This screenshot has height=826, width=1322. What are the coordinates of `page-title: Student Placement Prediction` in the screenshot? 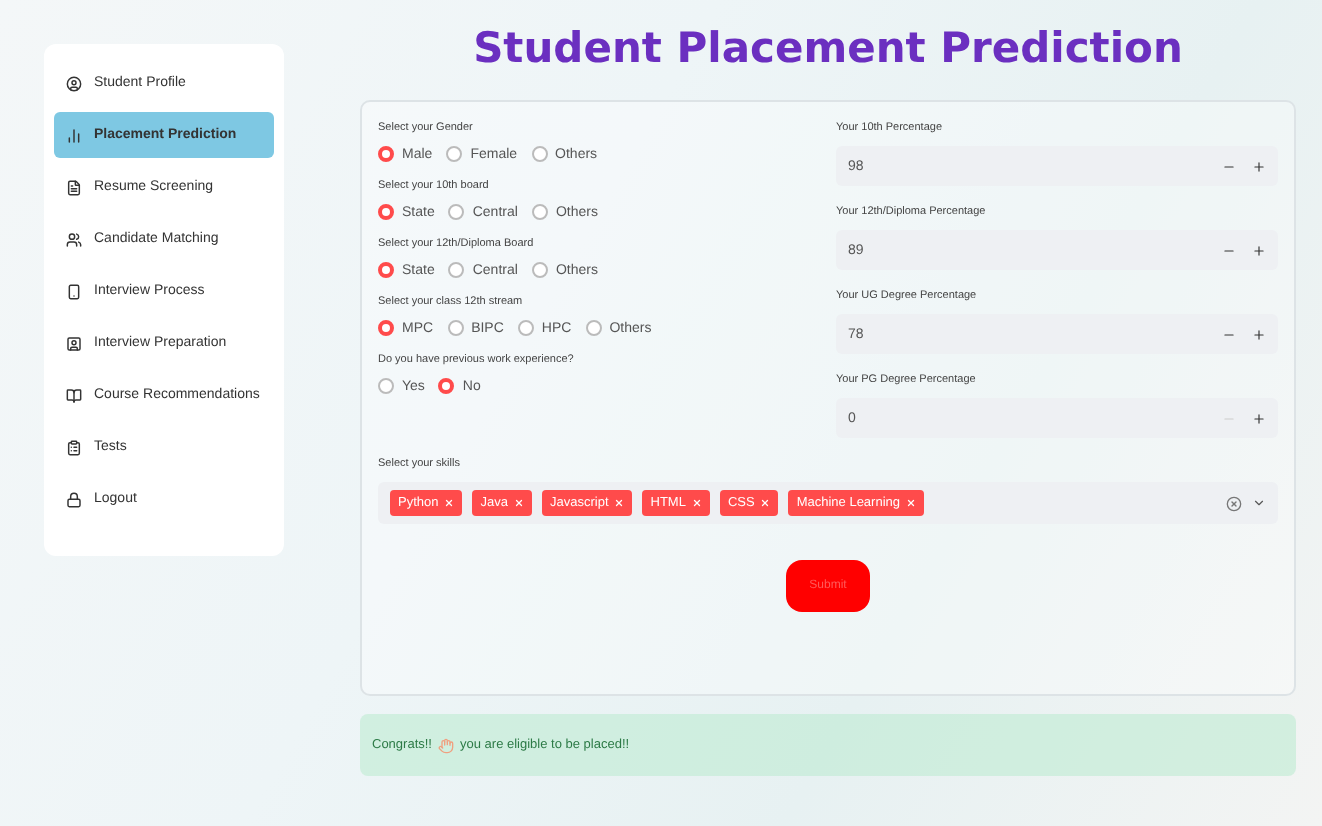 It's located at (828, 48).